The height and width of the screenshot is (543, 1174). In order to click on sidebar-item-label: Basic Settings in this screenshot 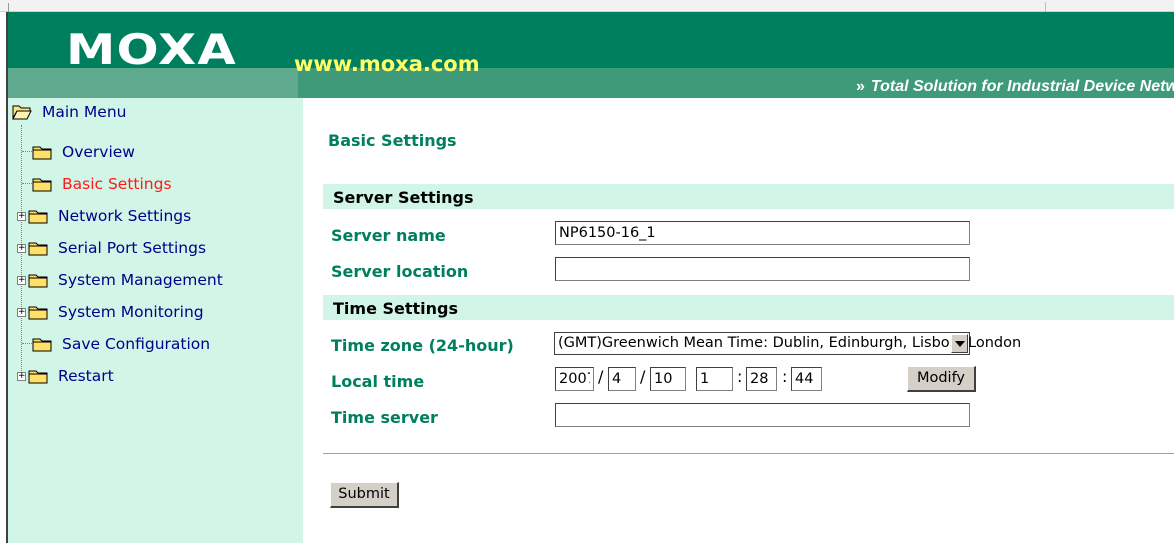, I will do `click(117, 184)`.